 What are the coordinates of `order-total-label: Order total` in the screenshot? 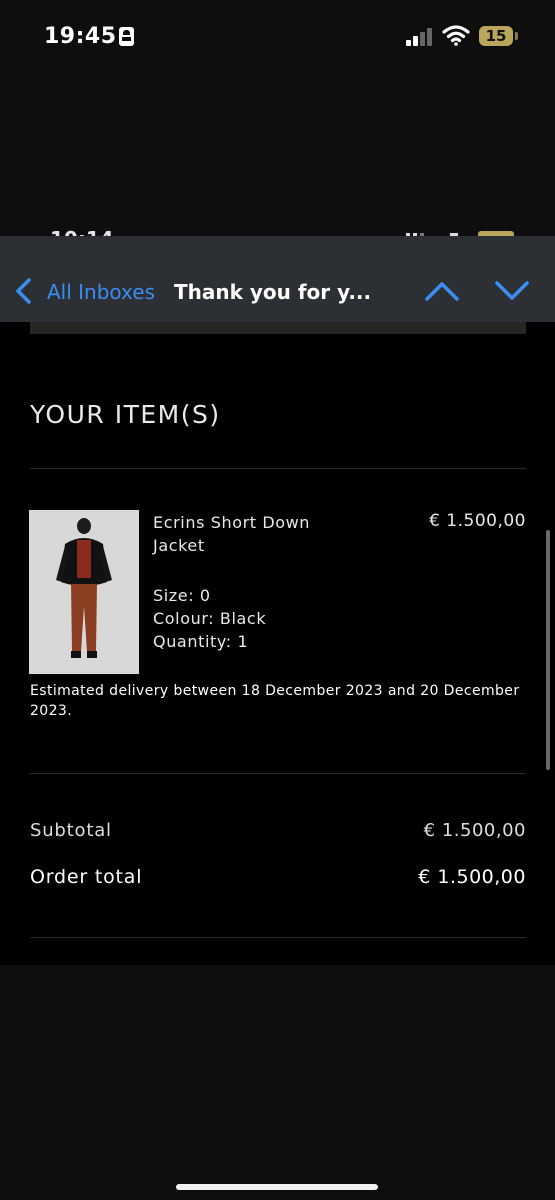 It's located at (86, 877).